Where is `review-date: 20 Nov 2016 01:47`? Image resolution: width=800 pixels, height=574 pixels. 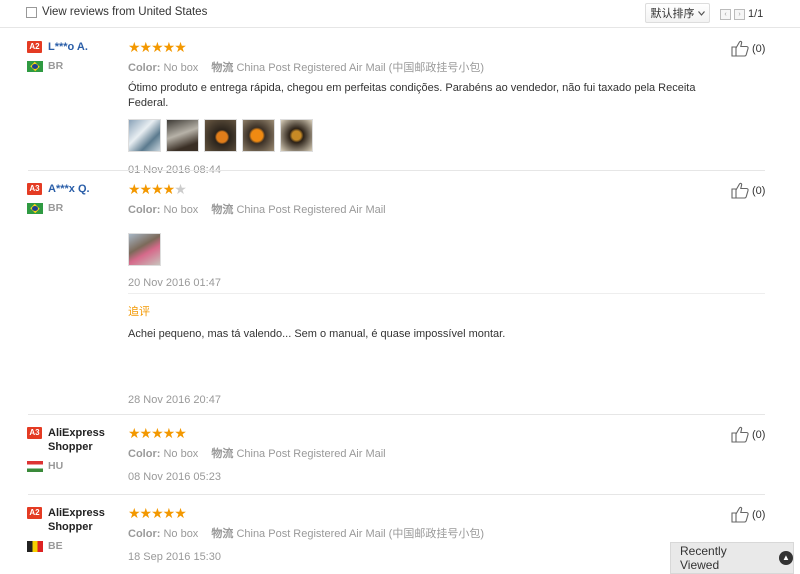 review-date: 20 Nov 2016 01:47 is located at coordinates (174, 283).